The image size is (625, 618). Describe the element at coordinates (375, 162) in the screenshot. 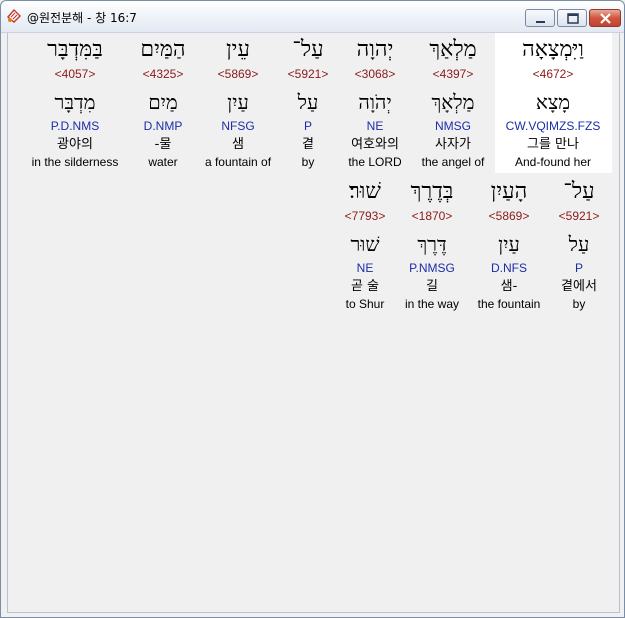

I see `english-gloss: the LORD` at that location.